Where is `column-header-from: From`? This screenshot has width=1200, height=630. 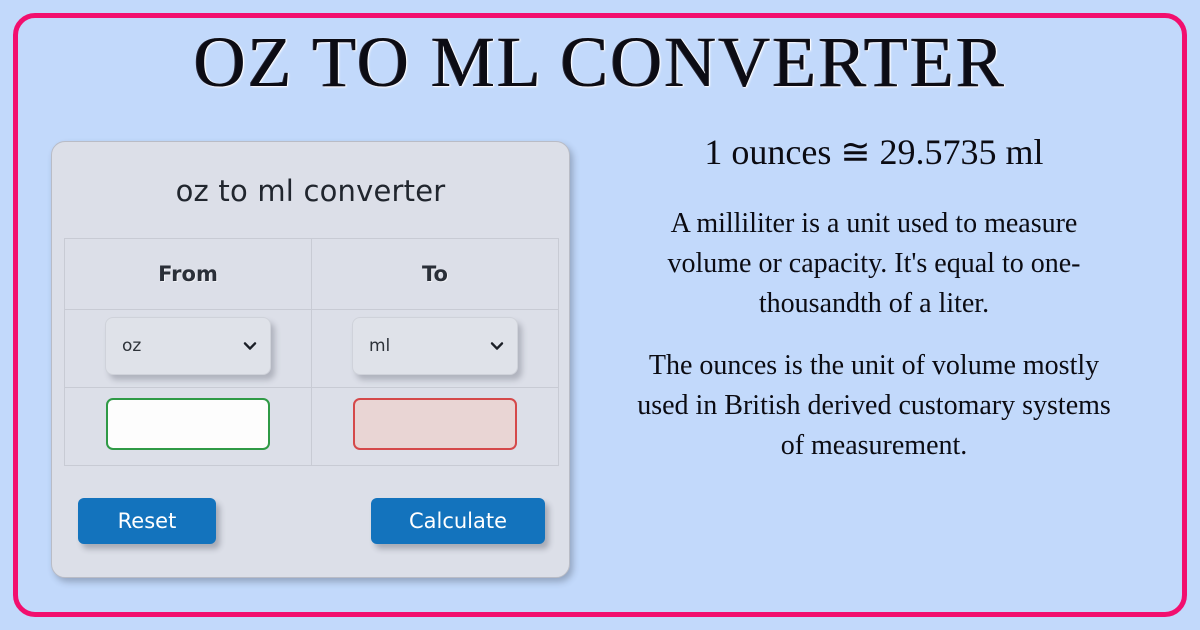 column-header-from: From is located at coordinates (188, 274).